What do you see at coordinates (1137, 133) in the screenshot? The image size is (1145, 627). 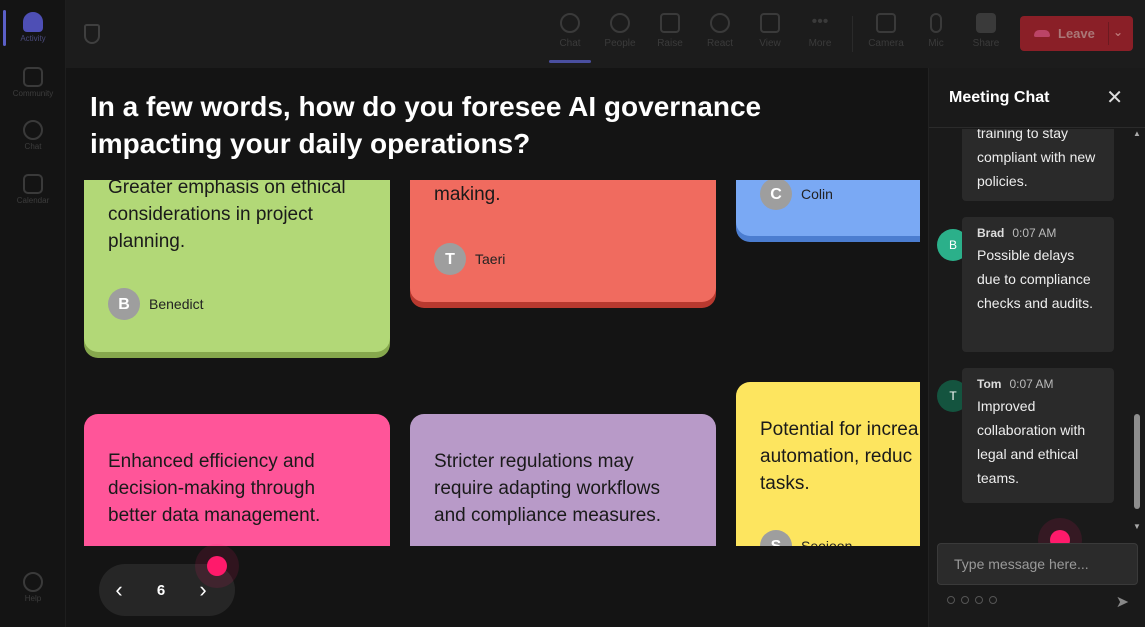 I see `scroll-up-icon: ▲` at bounding box center [1137, 133].